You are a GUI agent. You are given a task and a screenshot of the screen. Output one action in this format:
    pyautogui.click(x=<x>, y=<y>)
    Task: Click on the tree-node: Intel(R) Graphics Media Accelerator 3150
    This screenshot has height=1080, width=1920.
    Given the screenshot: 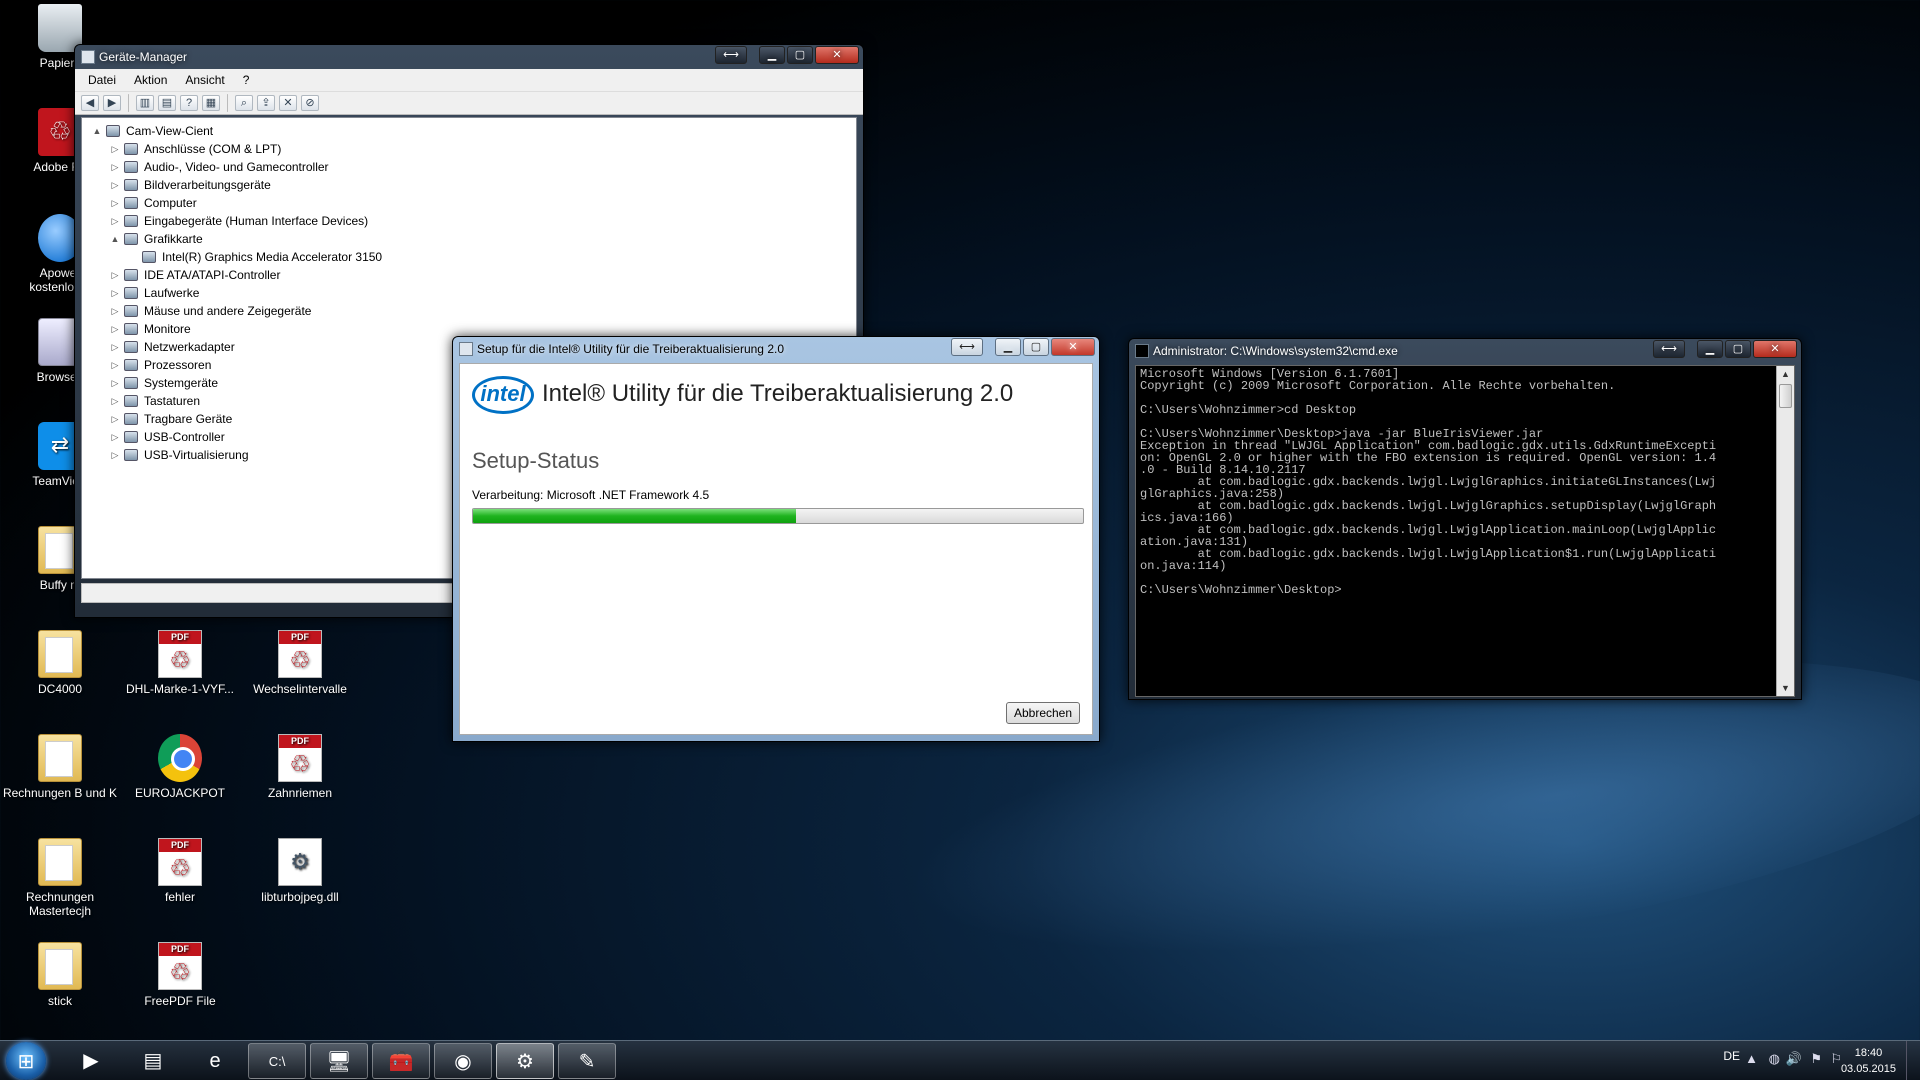 What is the action you would take?
    pyautogui.click(x=469, y=257)
    